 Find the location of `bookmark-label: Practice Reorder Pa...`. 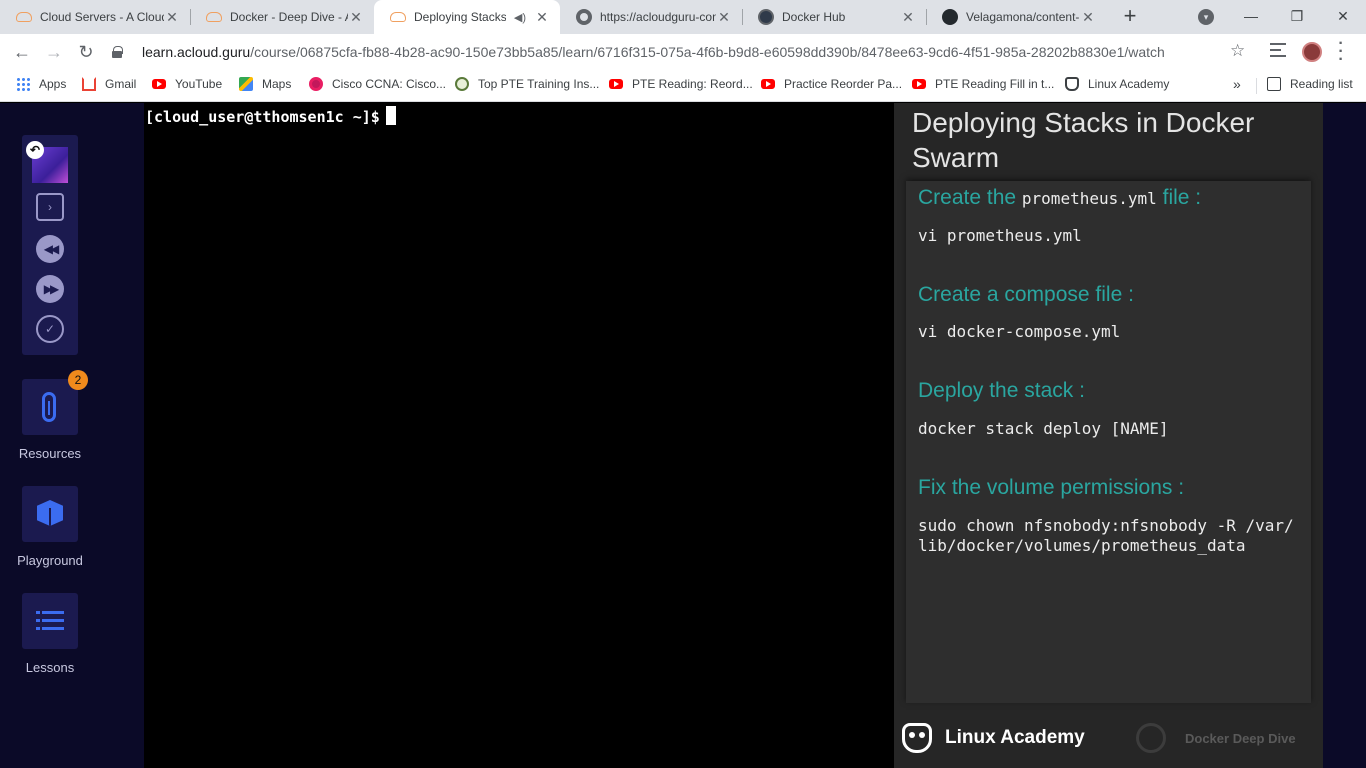

bookmark-label: Practice Reorder Pa... is located at coordinates (843, 84).